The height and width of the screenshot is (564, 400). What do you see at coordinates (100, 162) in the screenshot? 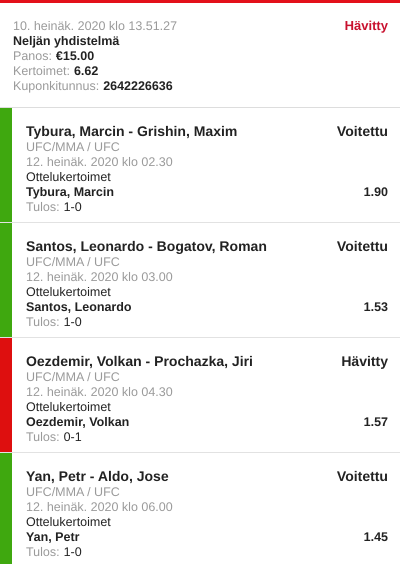
I see `leg-time: 12. heinäk. 2020 klo 02.30` at bounding box center [100, 162].